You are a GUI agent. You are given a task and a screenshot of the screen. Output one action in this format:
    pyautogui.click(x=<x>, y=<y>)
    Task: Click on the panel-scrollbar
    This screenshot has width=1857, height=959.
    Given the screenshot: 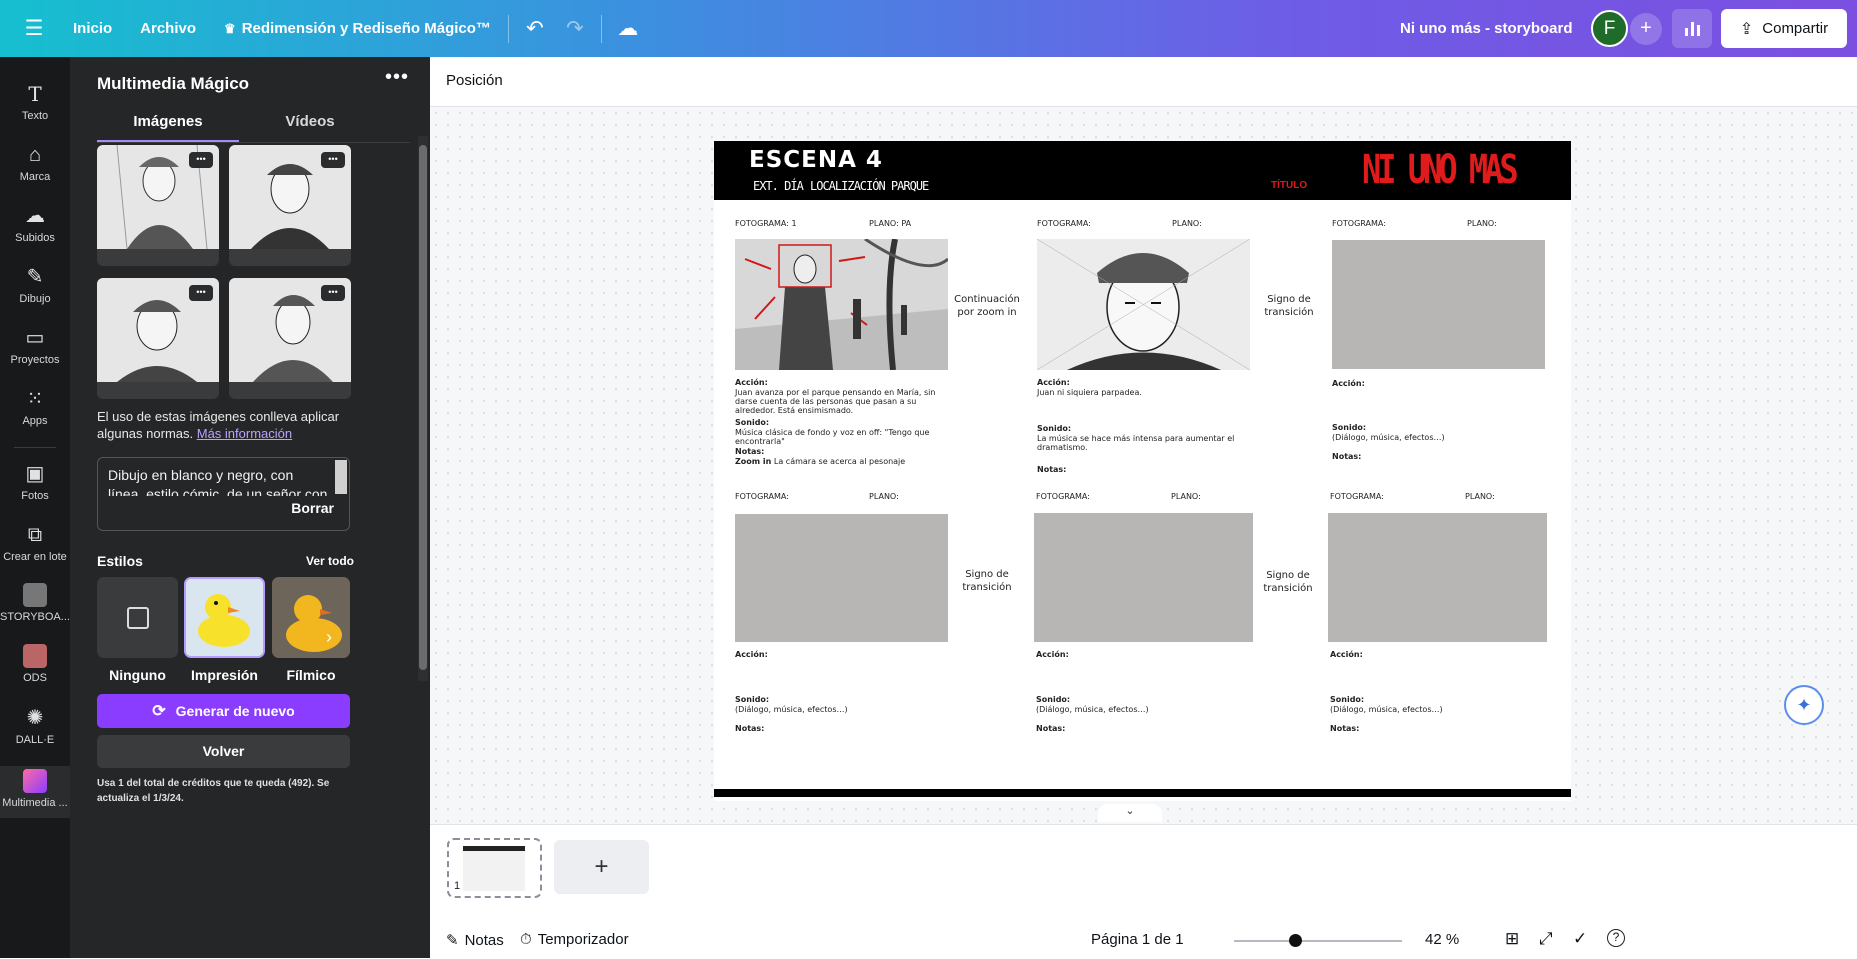 What is the action you would take?
    pyautogui.click(x=423, y=407)
    